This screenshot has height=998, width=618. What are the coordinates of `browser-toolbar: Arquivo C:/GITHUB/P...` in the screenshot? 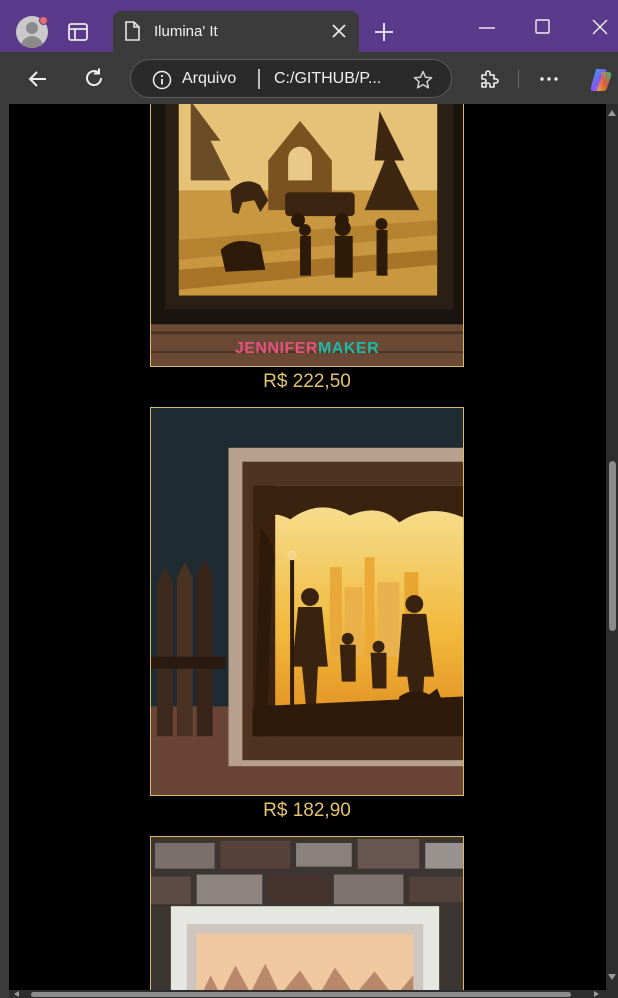 It's located at (309, 78).